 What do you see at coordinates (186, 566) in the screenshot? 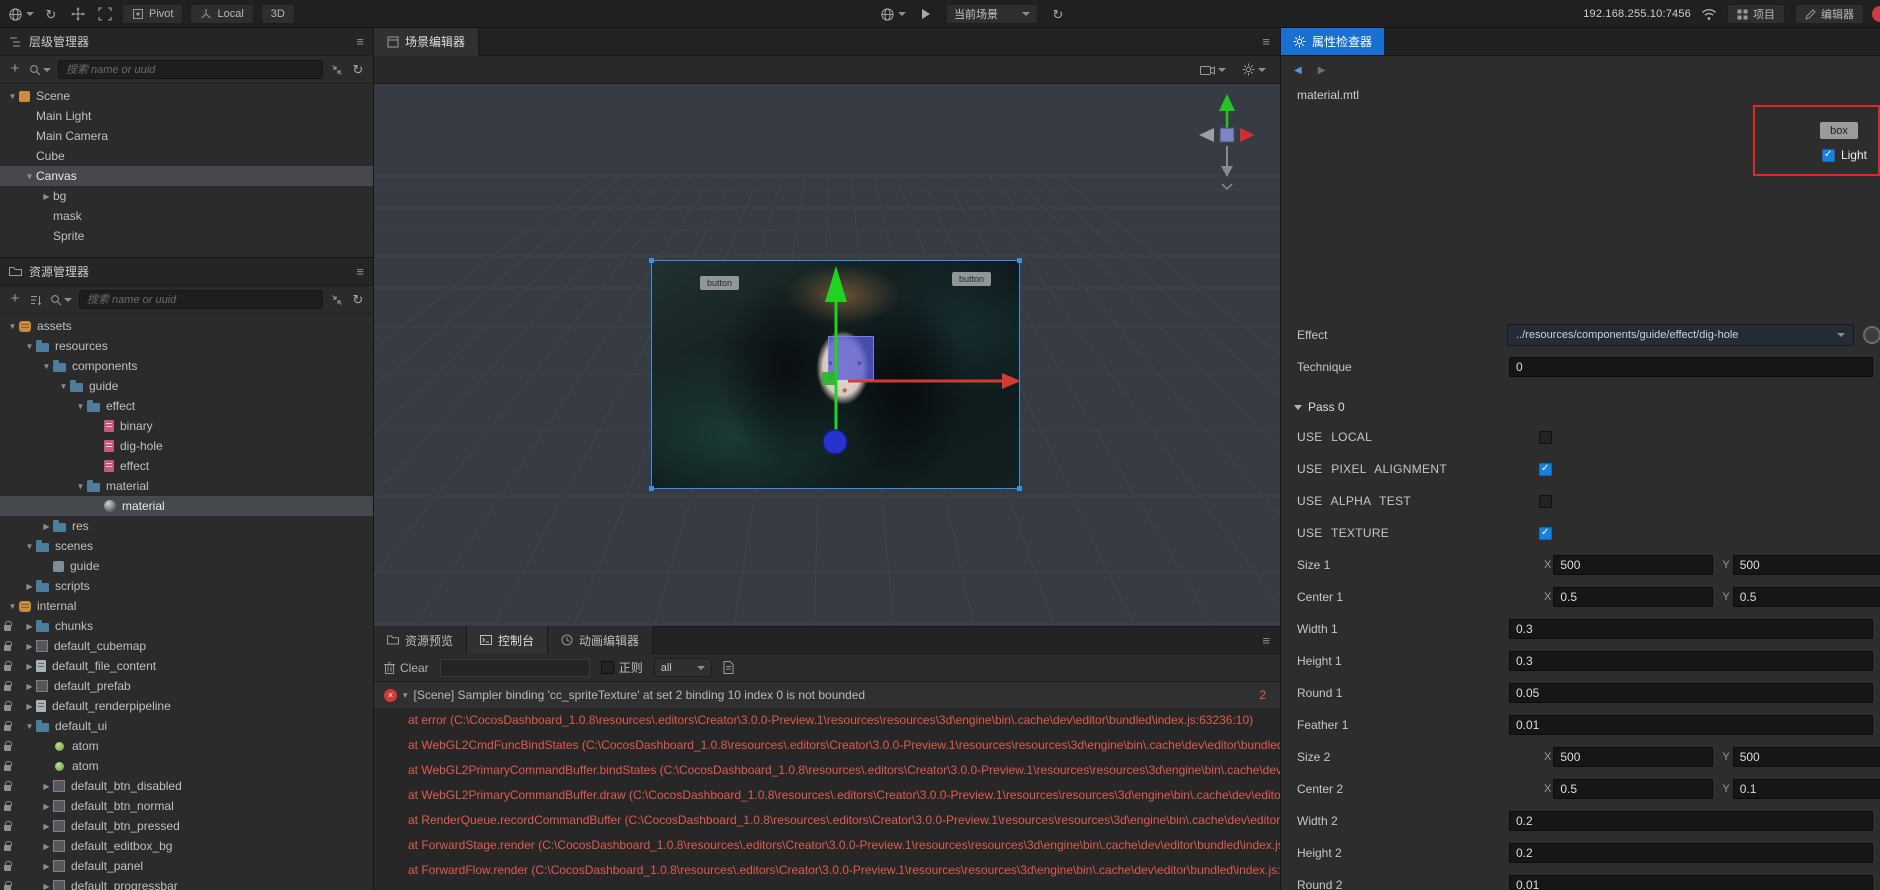
I see `tree-item-guide: guide` at bounding box center [186, 566].